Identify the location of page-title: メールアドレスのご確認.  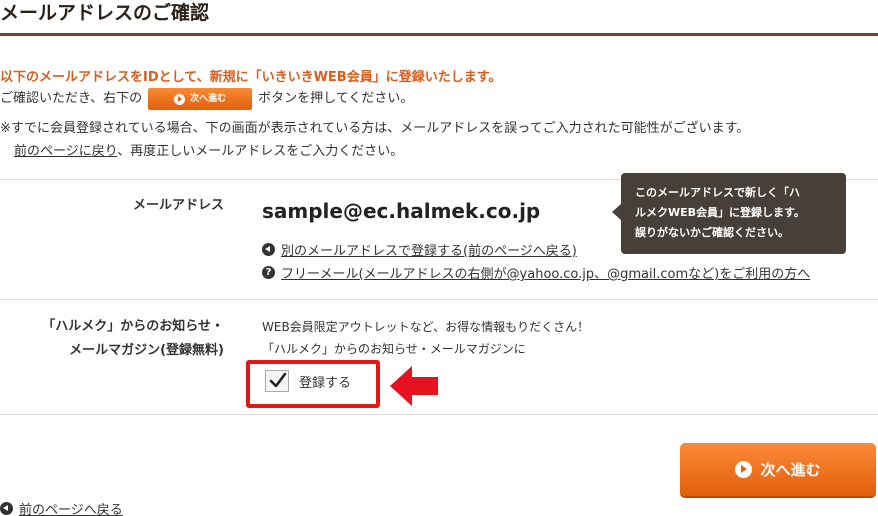
(105, 13).